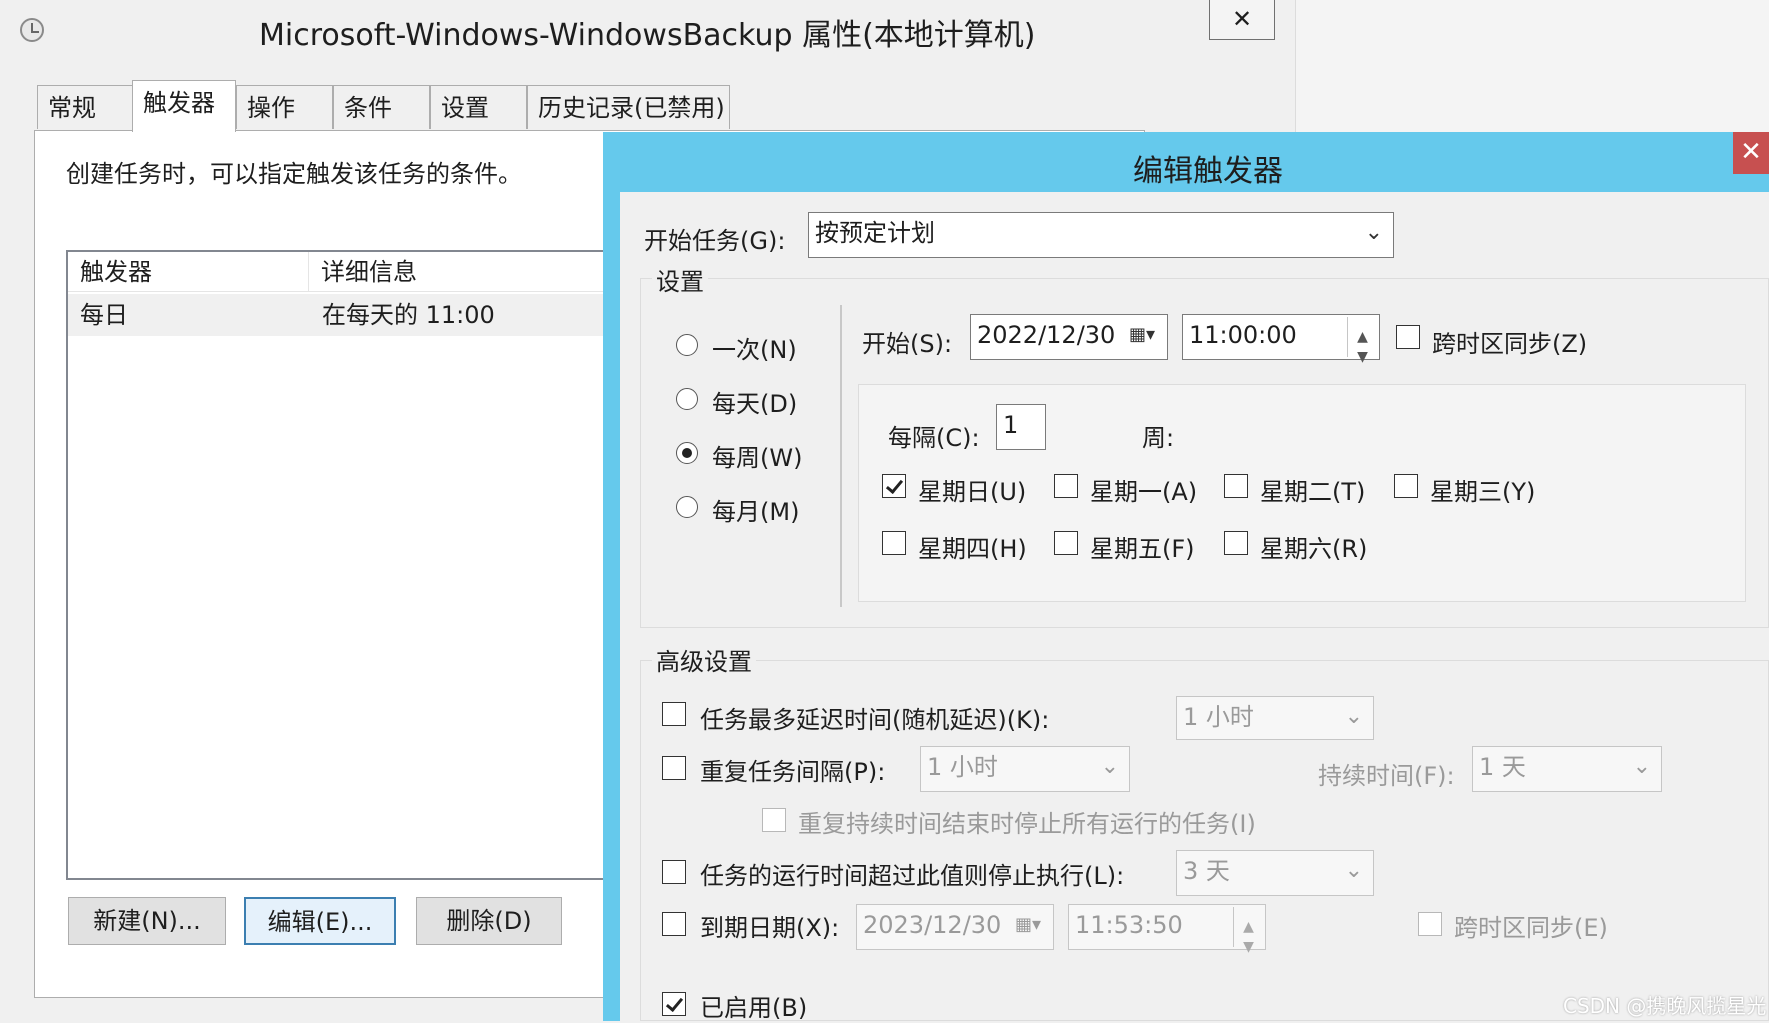 The width and height of the screenshot is (1769, 1023). I want to click on radio-weekly, so click(687, 453).